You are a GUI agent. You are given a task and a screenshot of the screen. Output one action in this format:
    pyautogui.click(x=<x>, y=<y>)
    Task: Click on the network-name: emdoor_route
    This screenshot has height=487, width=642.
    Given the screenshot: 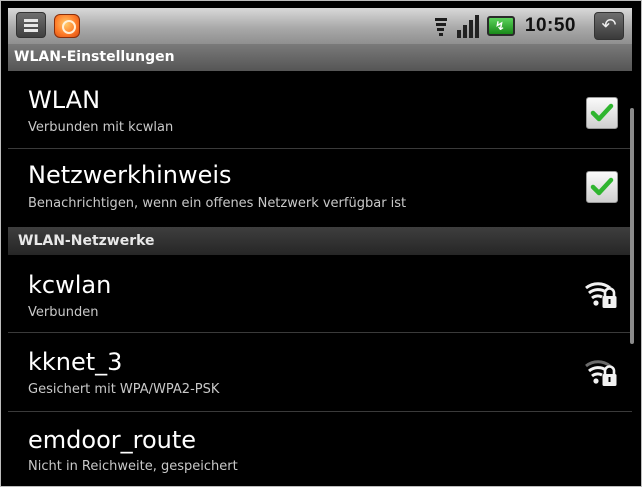 What is the action you would take?
    pyautogui.click(x=112, y=440)
    